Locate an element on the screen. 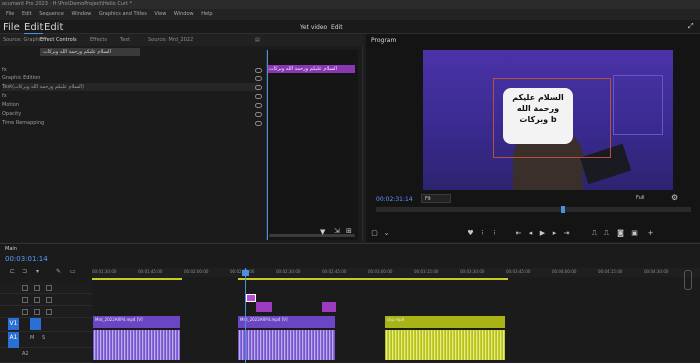 The width and height of the screenshot is (700, 363). comparison-icon: ▣ is located at coordinates (634, 233).